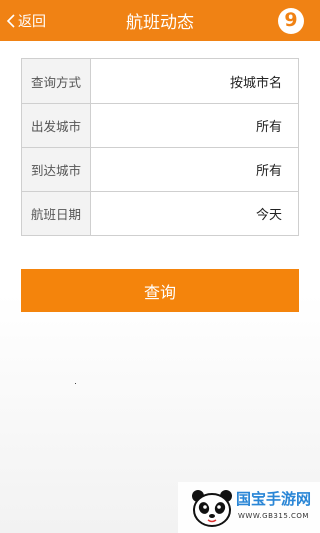 Image resolution: width=320 pixels, height=533 pixels. I want to click on row-value: 今天, so click(268, 215).